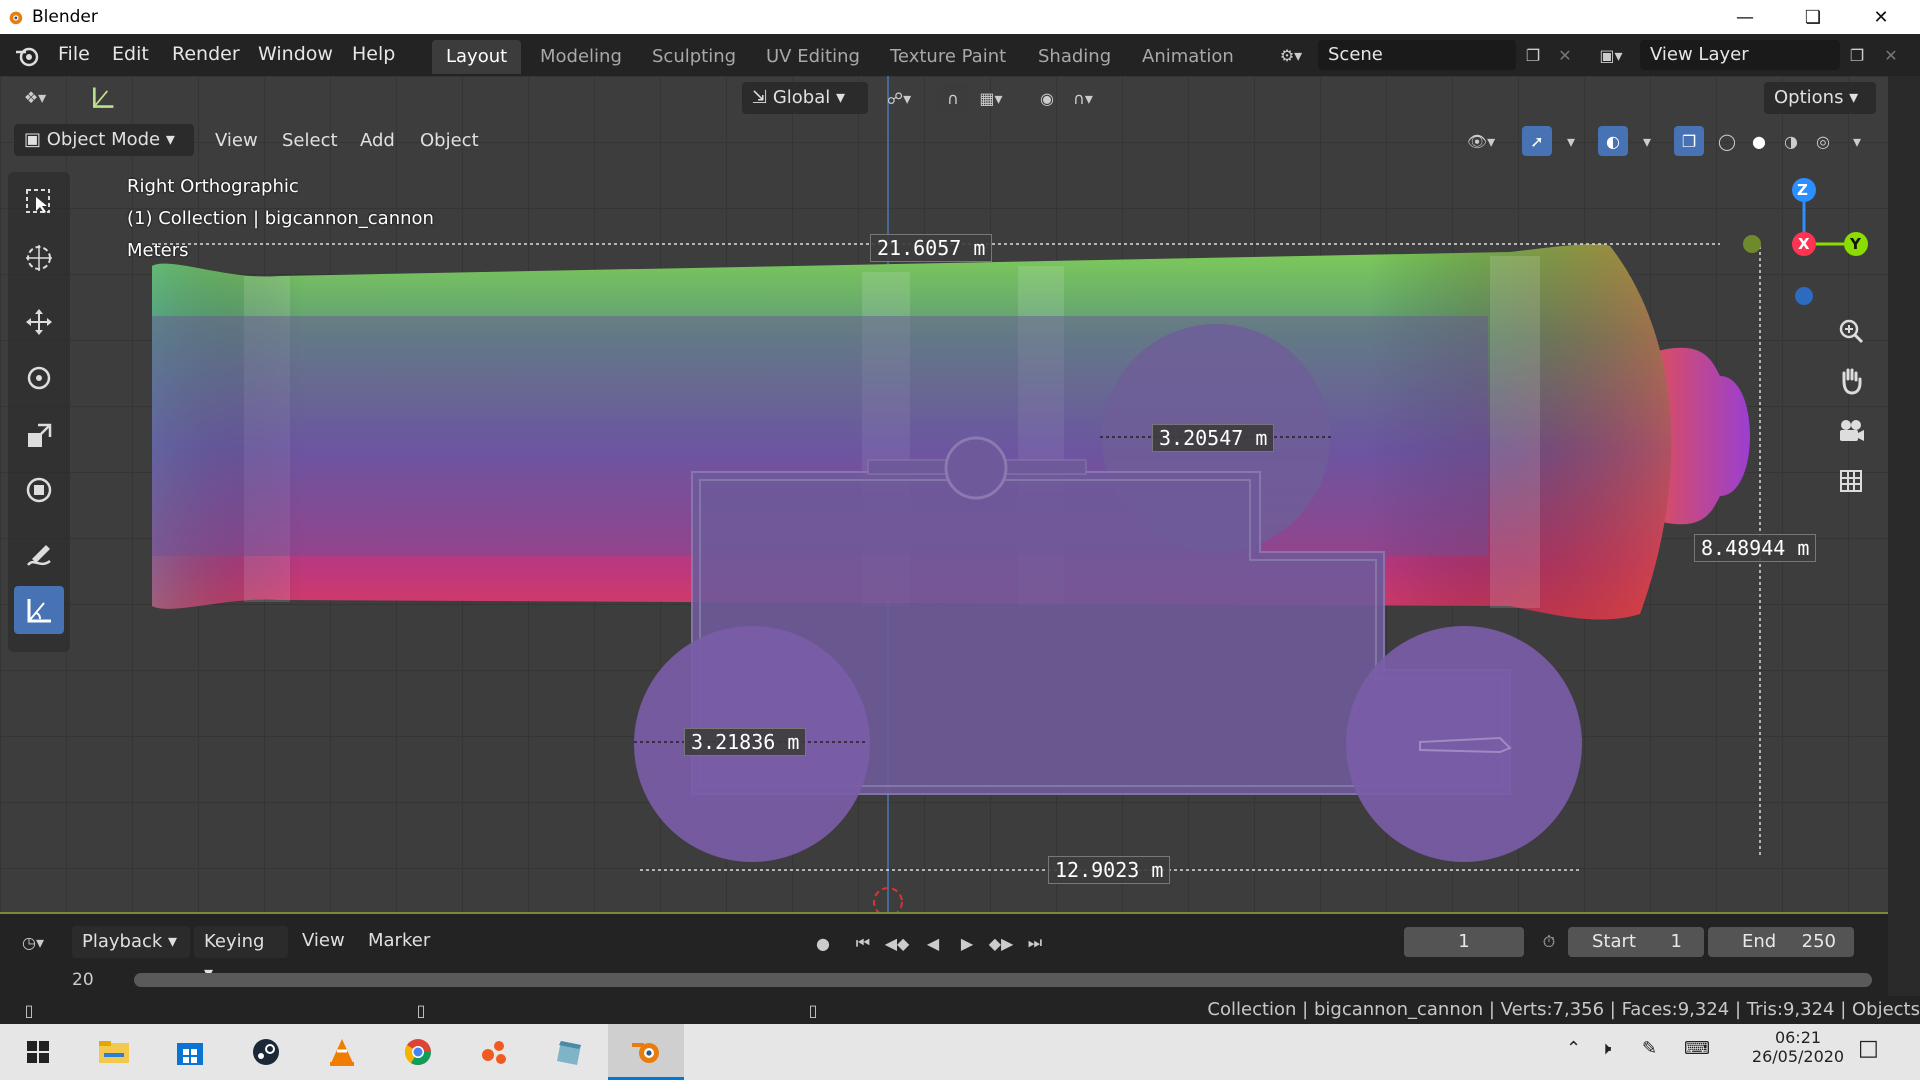 This screenshot has height=1080, width=1920. Describe the element at coordinates (39, 490) in the screenshot. I see `transform-tool-icon` at that location.